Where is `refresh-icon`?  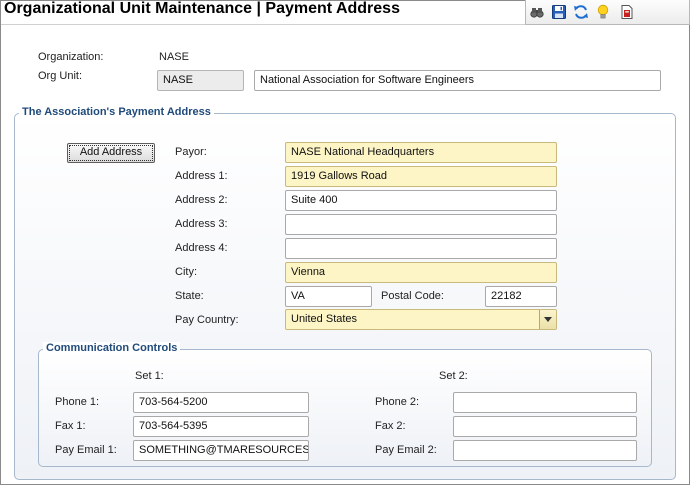 refresh-icon is located at coordinates (581, 12).